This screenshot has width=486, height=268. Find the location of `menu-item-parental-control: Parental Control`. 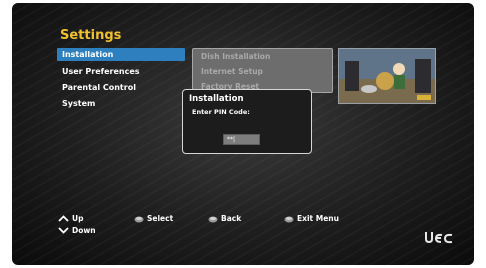

menu-item-parental-control: Parental Control is located at coordinates (121, 87).